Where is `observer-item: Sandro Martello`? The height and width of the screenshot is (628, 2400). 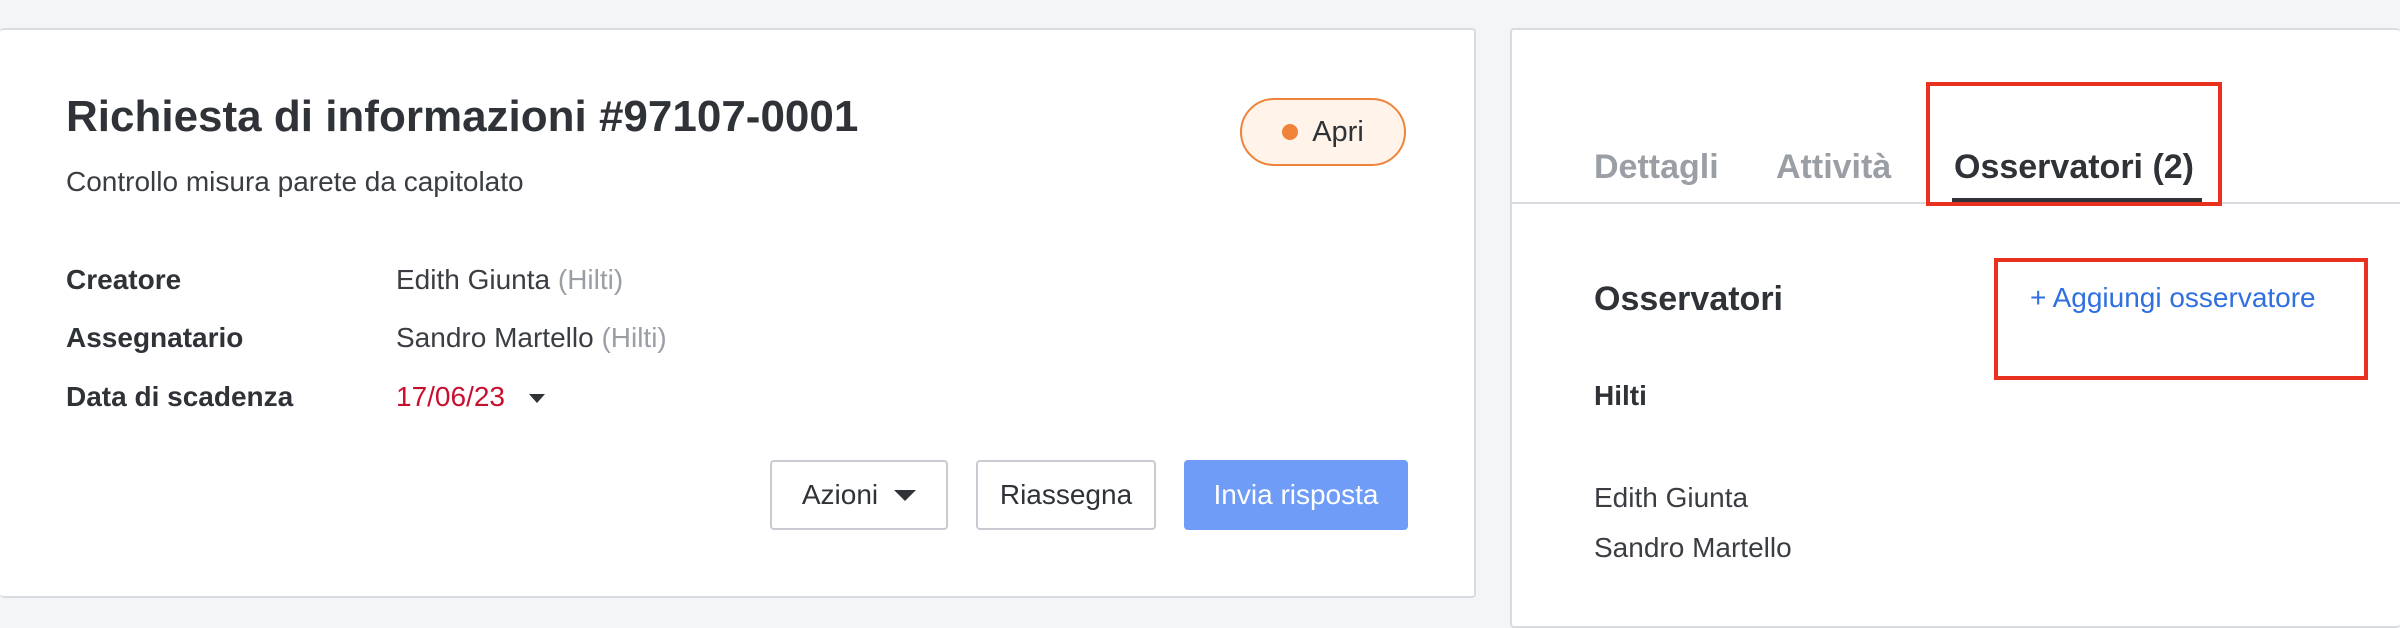 observer-item: Sandro Martello is located at coordinates (1693, 547).